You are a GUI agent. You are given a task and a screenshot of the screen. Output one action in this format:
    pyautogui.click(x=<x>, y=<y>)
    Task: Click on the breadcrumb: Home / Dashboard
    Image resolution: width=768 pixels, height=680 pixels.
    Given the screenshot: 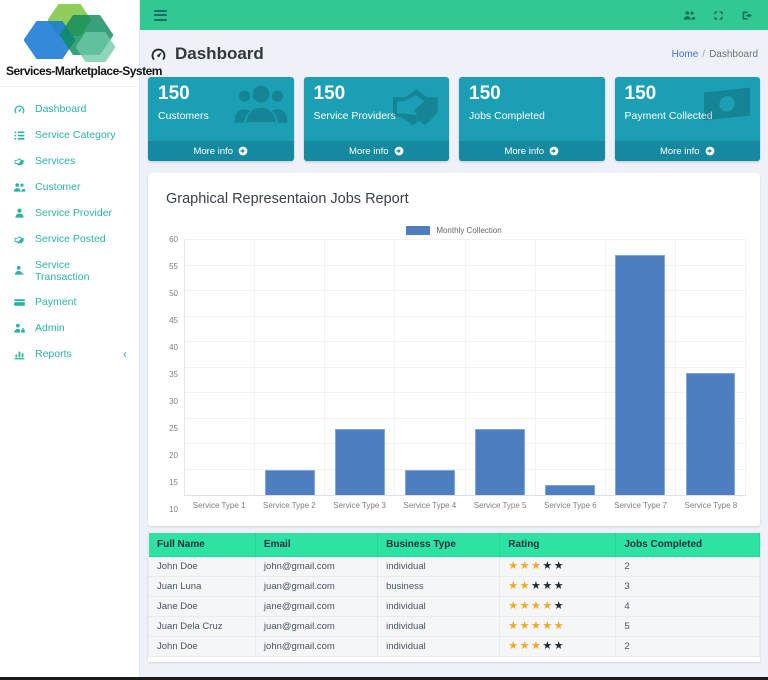 What is the action you would take?
    pyautogui.click(x=715, y=54)
    